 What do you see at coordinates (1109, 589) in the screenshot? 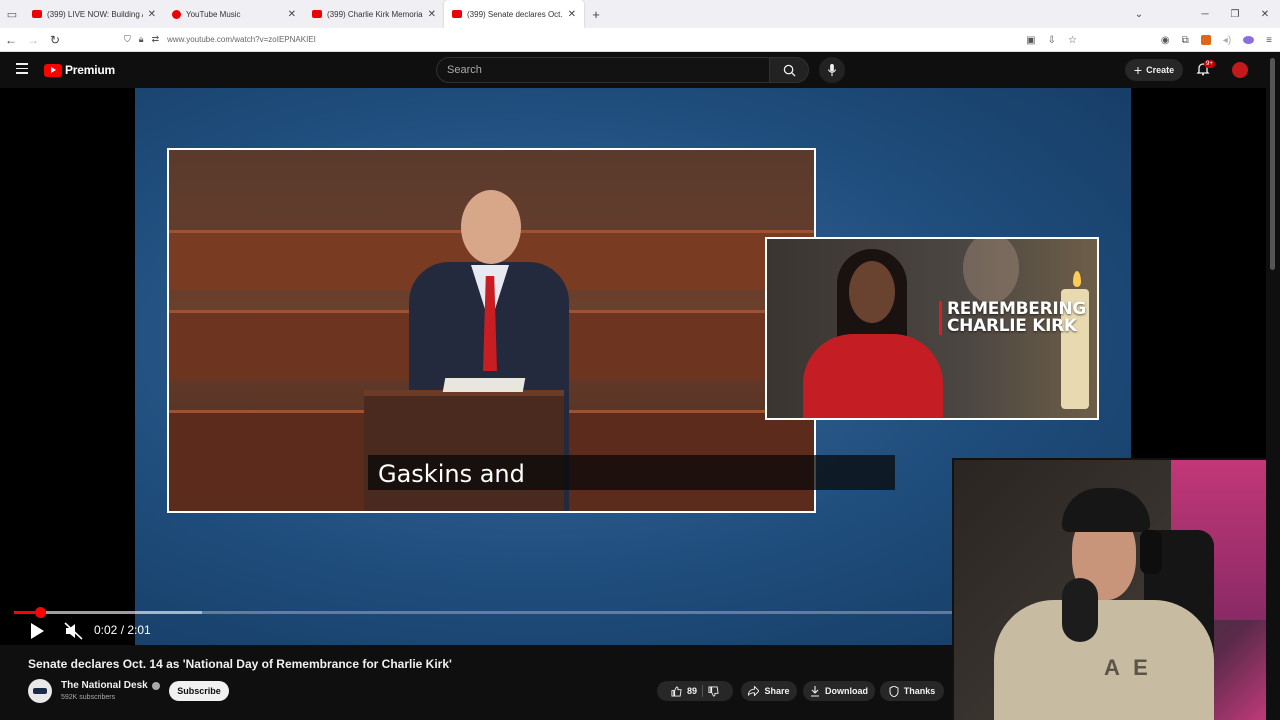
I see `webcam-overlay: A E` at bounding box center [1109, 589].